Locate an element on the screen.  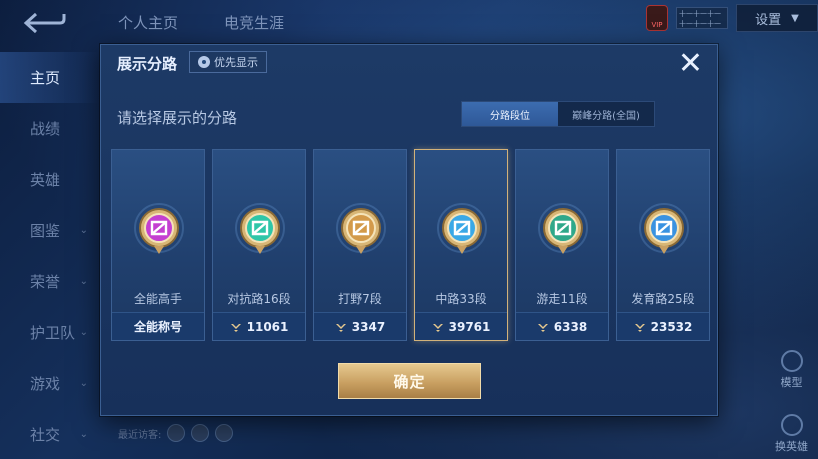
tab-esports-career: 电竞生涯 is located at coordinates (254, 22).